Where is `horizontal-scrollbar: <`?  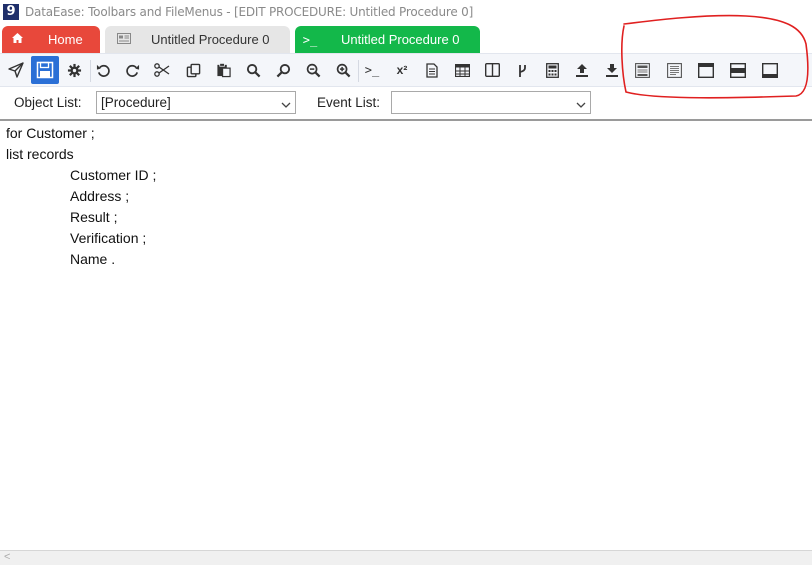
horizontal-scrollbar: < is located at coordinates (406, 557).